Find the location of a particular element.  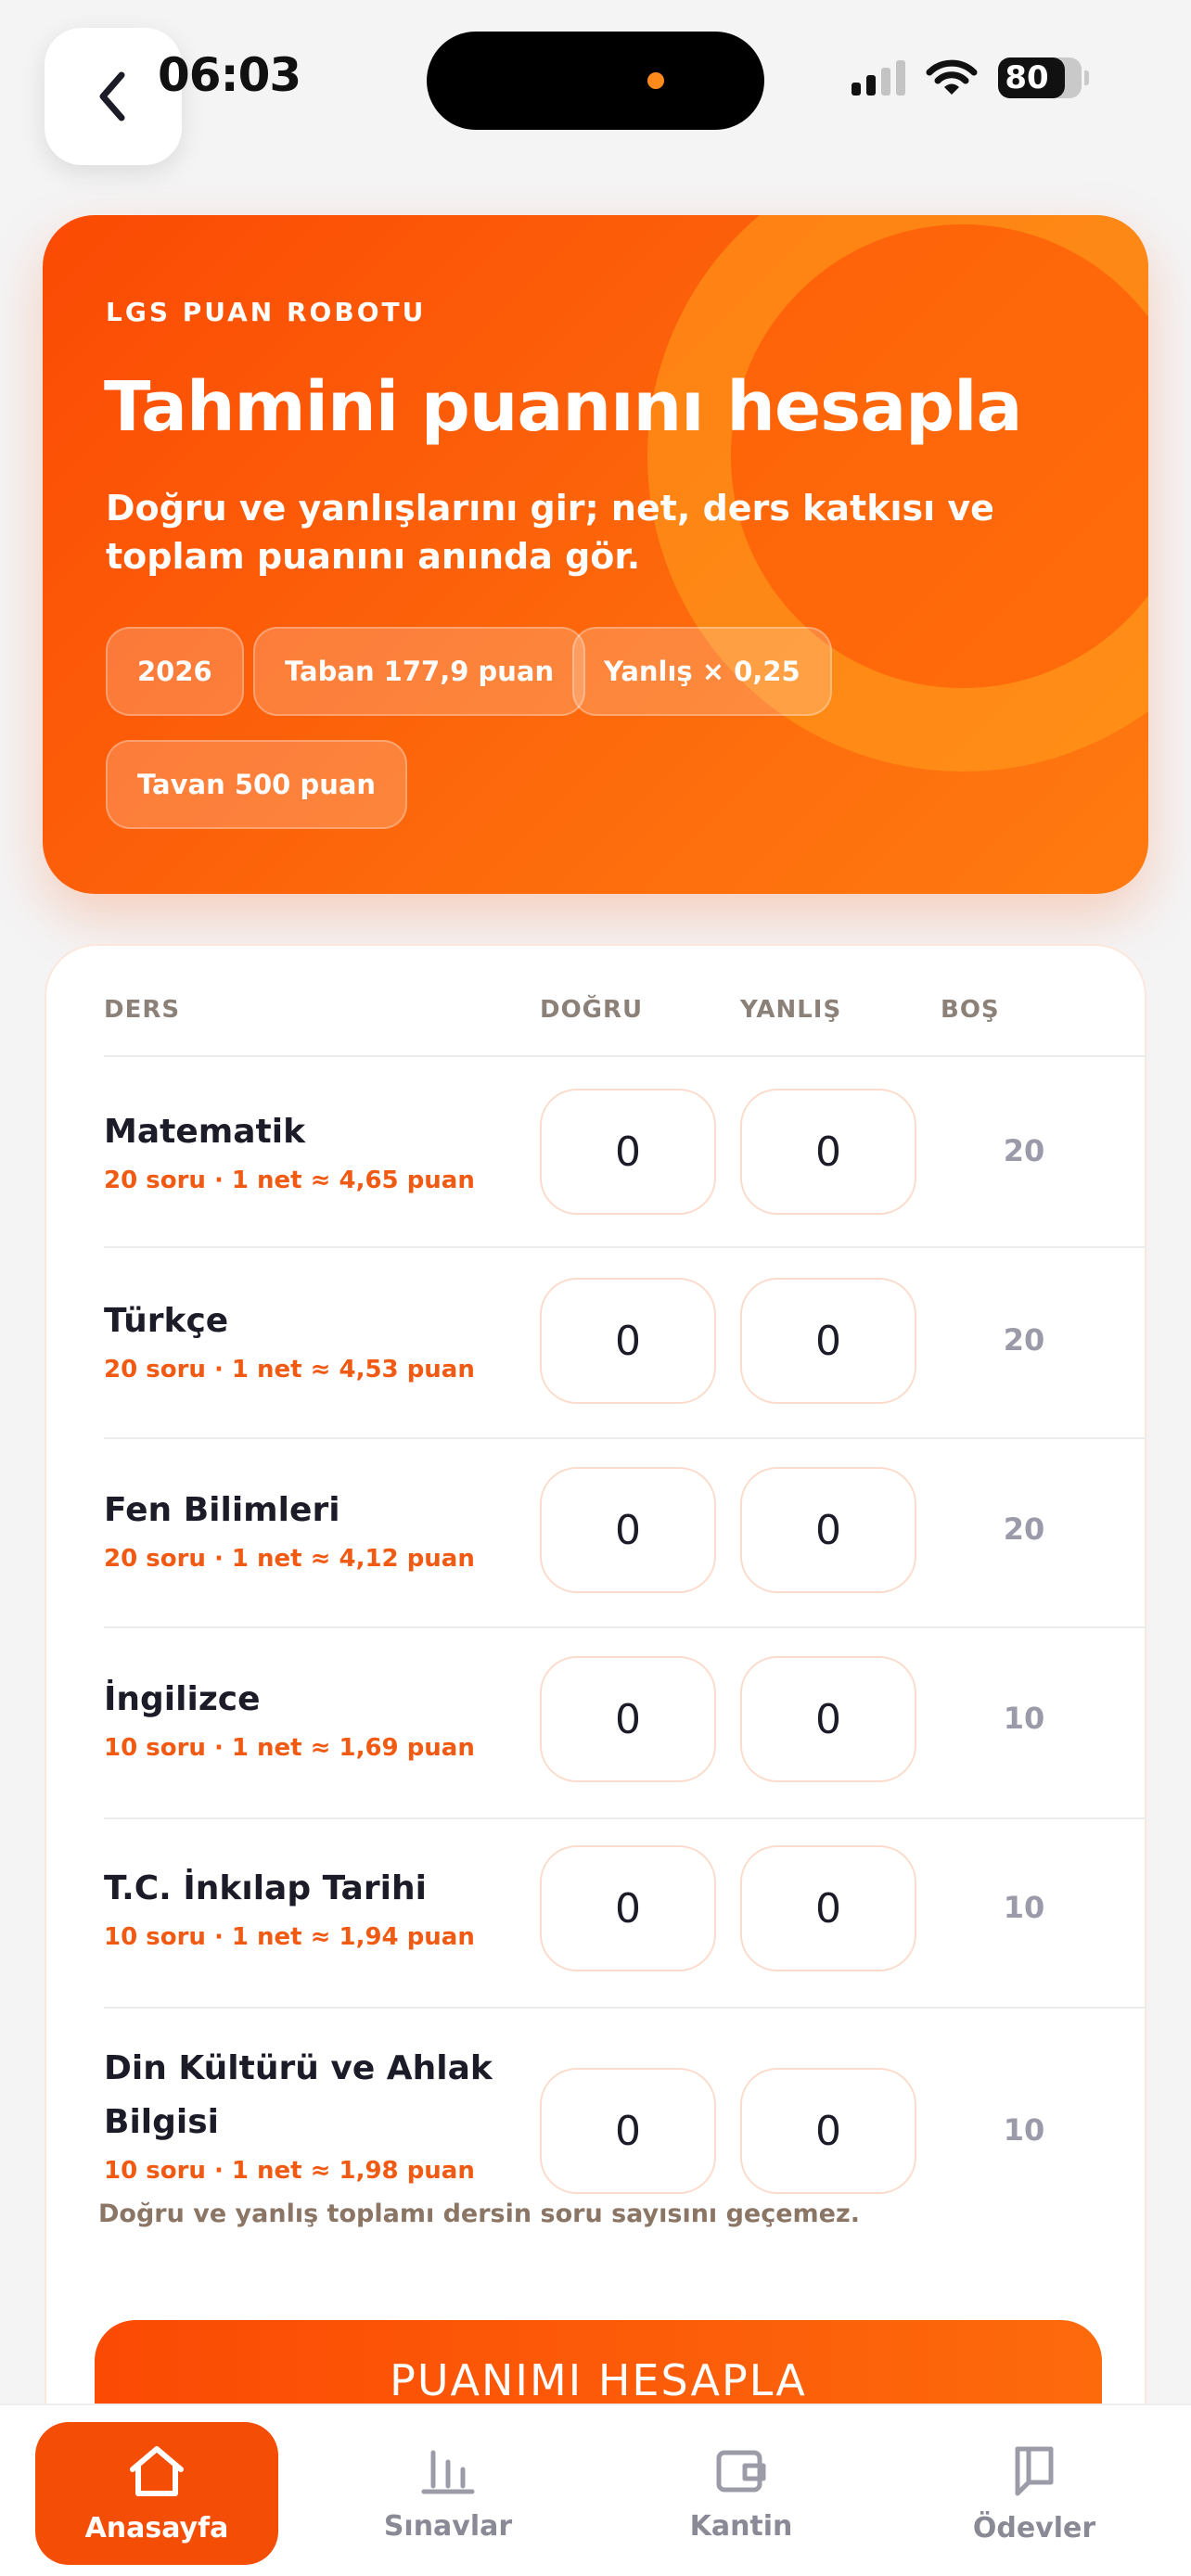

battery-level: 80 is located at coordinates (1027, 77).